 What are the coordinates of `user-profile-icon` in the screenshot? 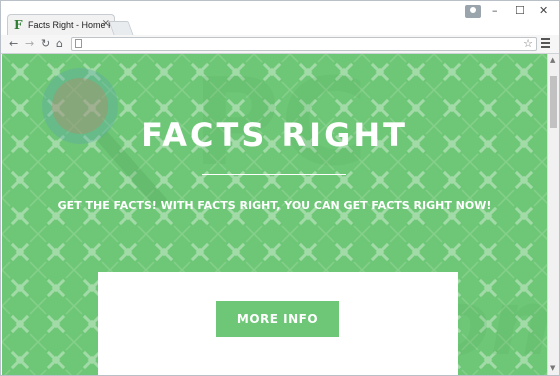 It's located at (473, 11).